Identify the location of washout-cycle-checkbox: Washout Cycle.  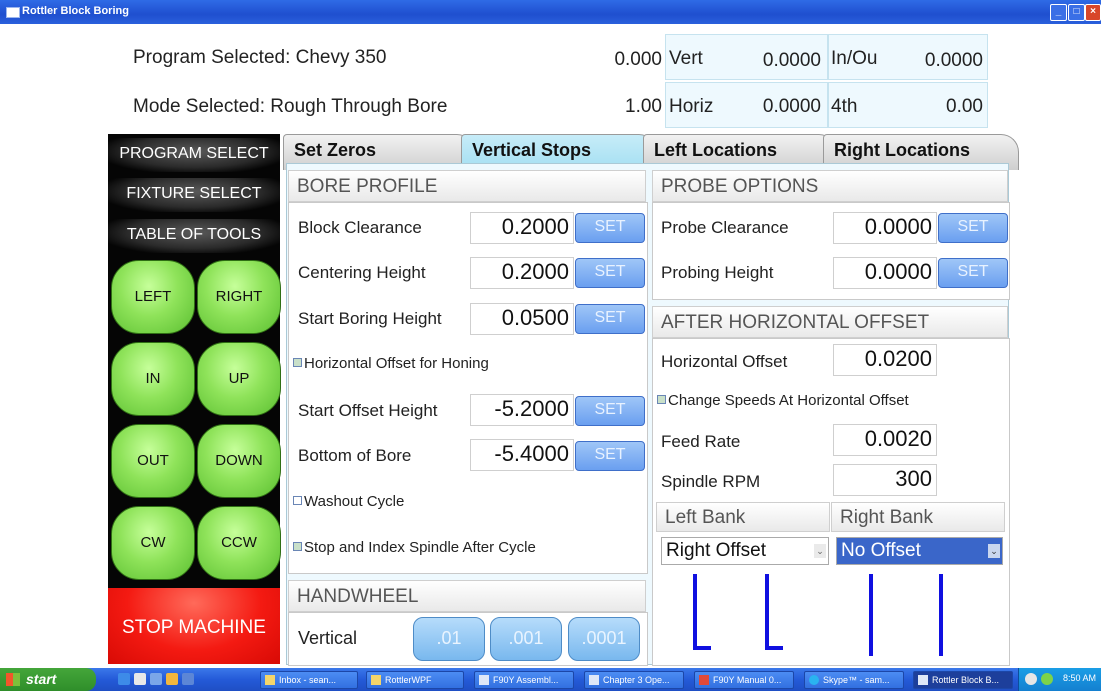
(348, 501).